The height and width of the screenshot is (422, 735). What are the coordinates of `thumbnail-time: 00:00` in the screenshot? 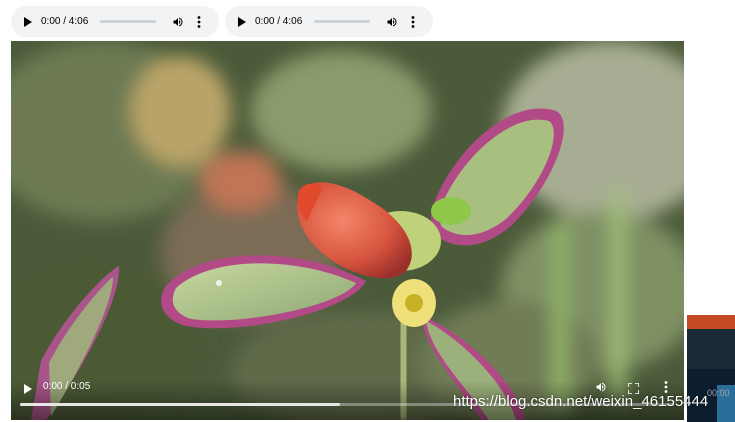 It's located at (718, 393).